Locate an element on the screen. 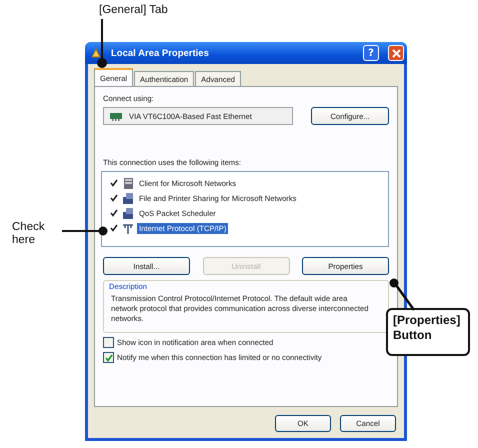  checkmark-icon is located at coordinates (108, 358).